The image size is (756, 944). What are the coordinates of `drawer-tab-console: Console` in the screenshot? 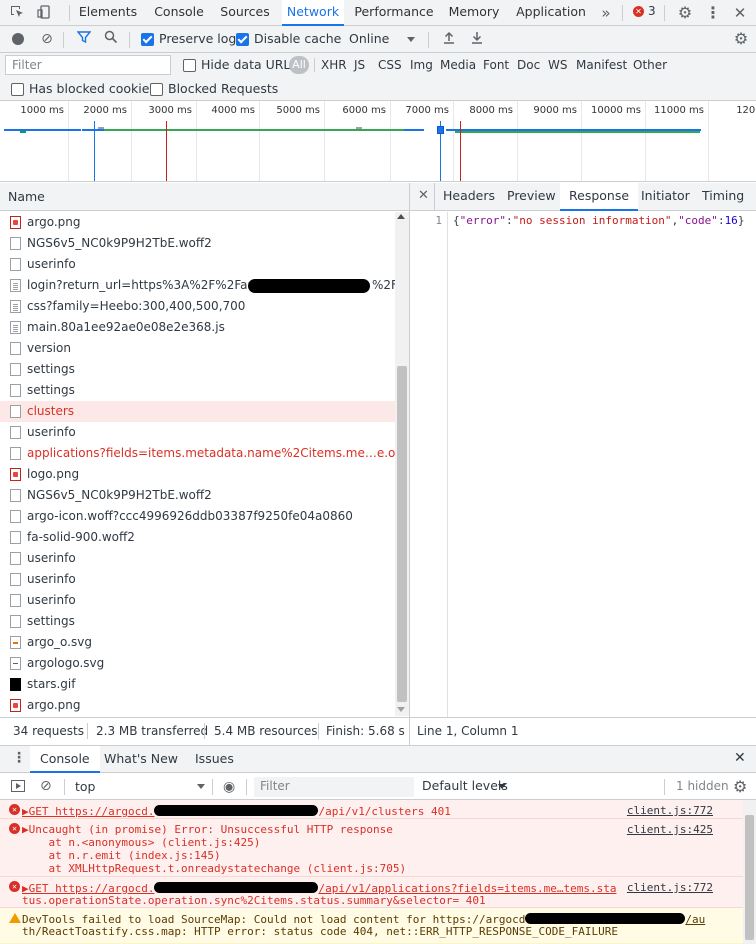 It's located at (65, 759).